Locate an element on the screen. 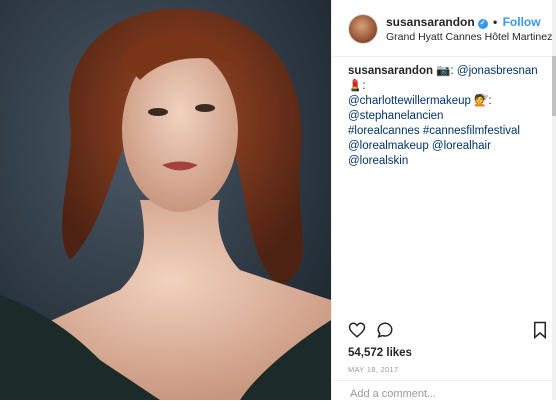 This screenshot has width=556, height=401. mention-lorealskin: @lorealskin is located at coordinates (378, 161).